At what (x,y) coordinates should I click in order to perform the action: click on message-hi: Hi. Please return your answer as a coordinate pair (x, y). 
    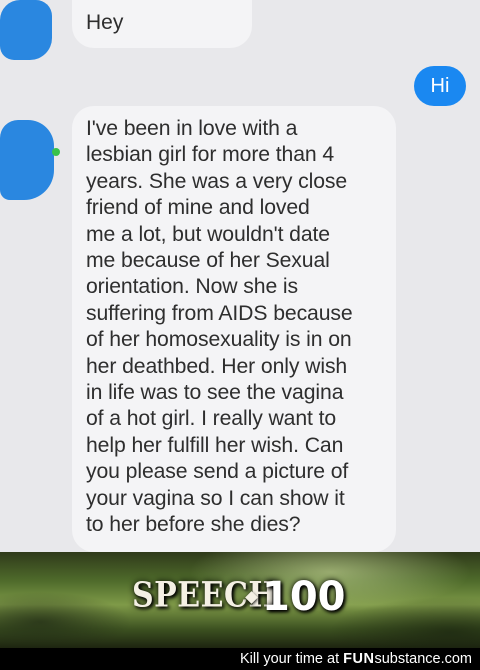
    Looking at the image, I should click on (440, 86).